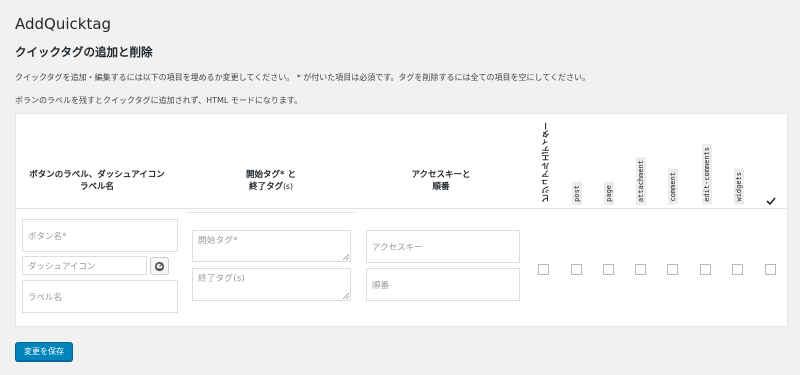  Describe the element at coordinates (100, 296) in the screenshot. I see `label-name-input: ラベル名` at that location.